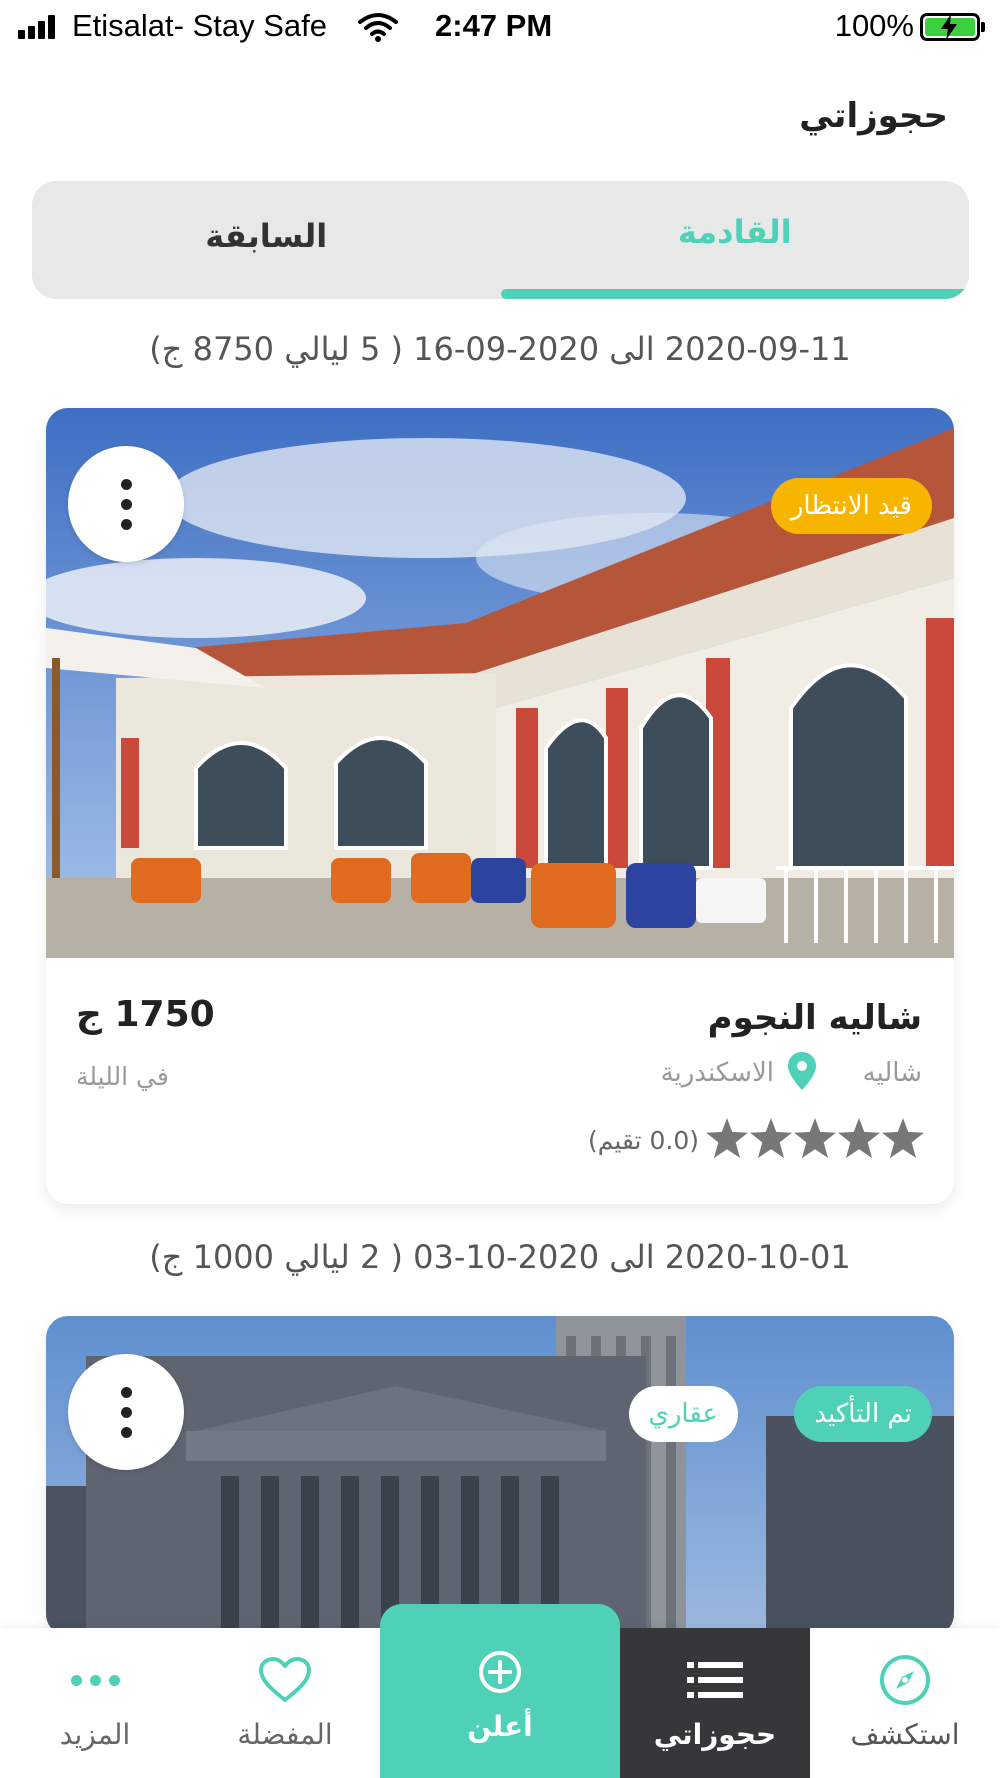  Describe the element at coordinates (717, 1073) in the screenshot. I see `property-city: الاسكندرية` at that location.